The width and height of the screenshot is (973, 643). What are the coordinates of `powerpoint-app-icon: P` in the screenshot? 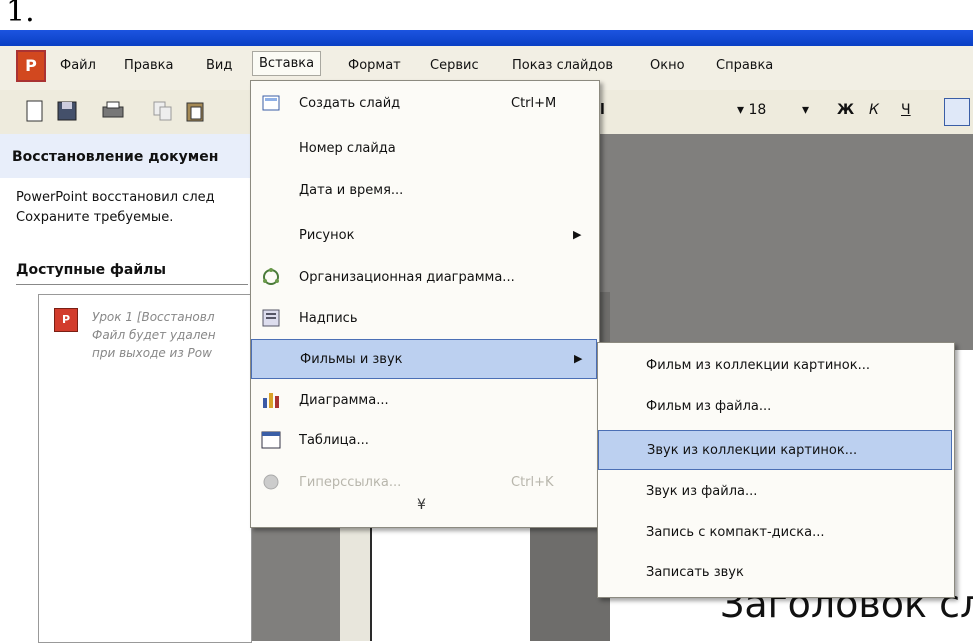 It's located at (31, 66).